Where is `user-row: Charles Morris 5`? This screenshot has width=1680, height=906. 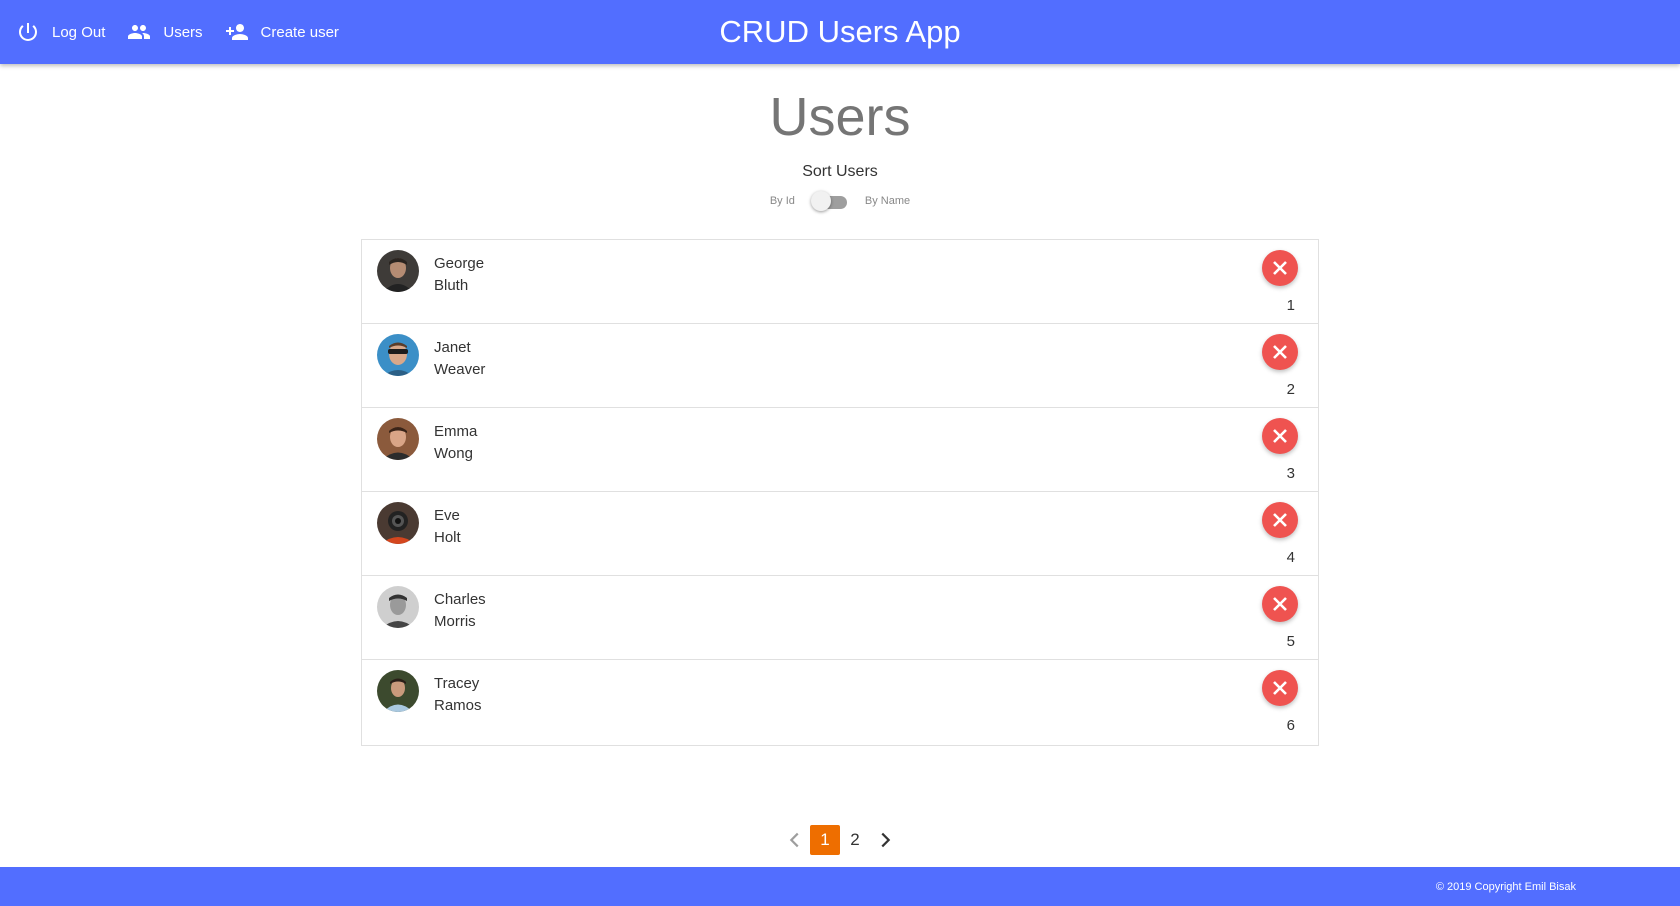 user-row: Charles Morris 5 is located at coordinates (840, 618).